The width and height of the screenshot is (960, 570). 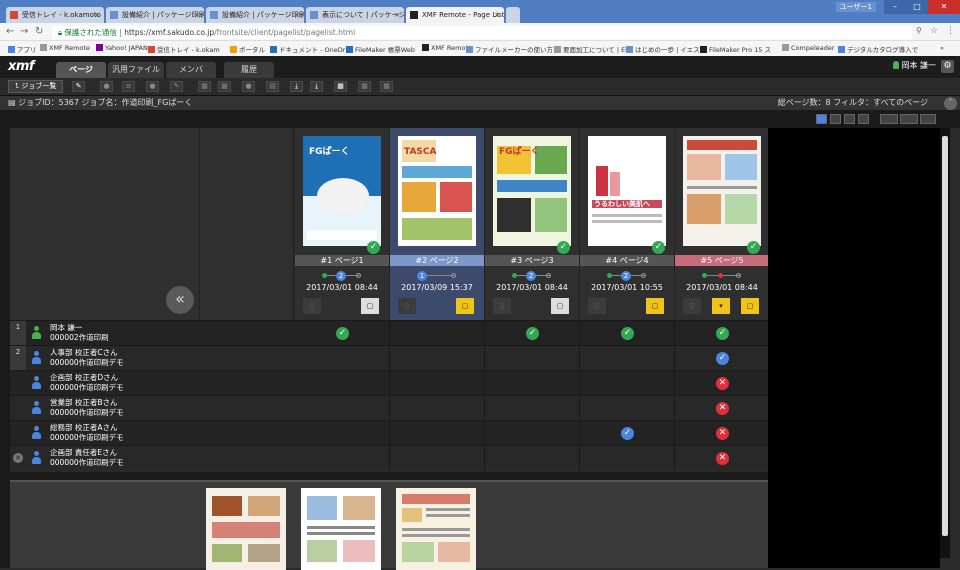 I want to click on view-spread-icon, so click(x=835, y=119).